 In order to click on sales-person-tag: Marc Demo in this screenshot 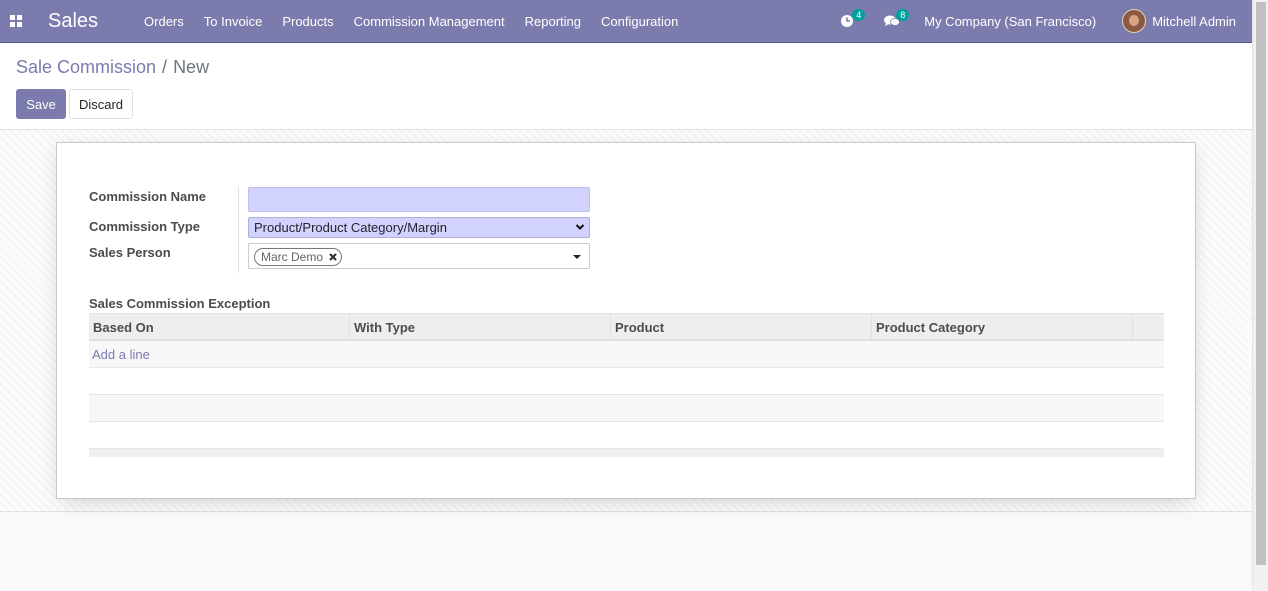, I will do `click(298, 257)`.